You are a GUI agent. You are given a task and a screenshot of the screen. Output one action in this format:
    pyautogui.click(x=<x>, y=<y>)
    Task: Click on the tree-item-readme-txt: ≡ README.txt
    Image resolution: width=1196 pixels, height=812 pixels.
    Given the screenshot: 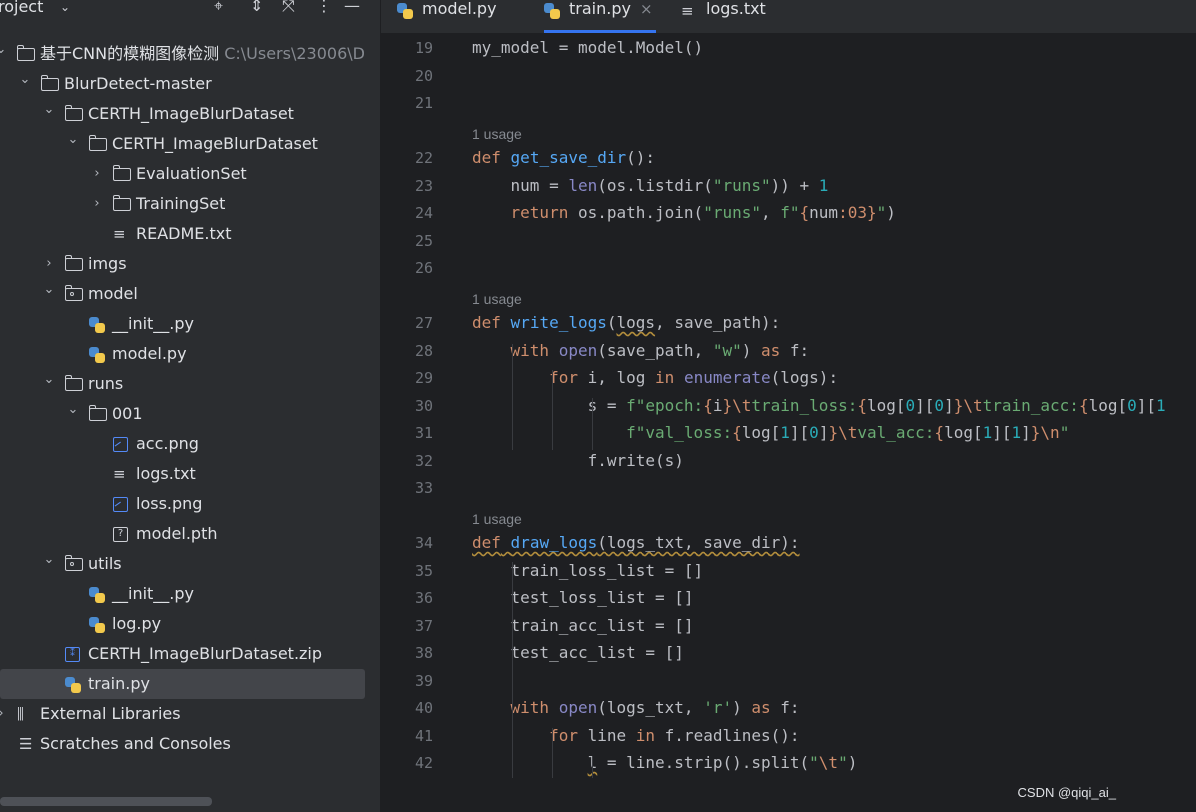 What is the action you would take?
    pyautogui.click(x=190, y=234)
    